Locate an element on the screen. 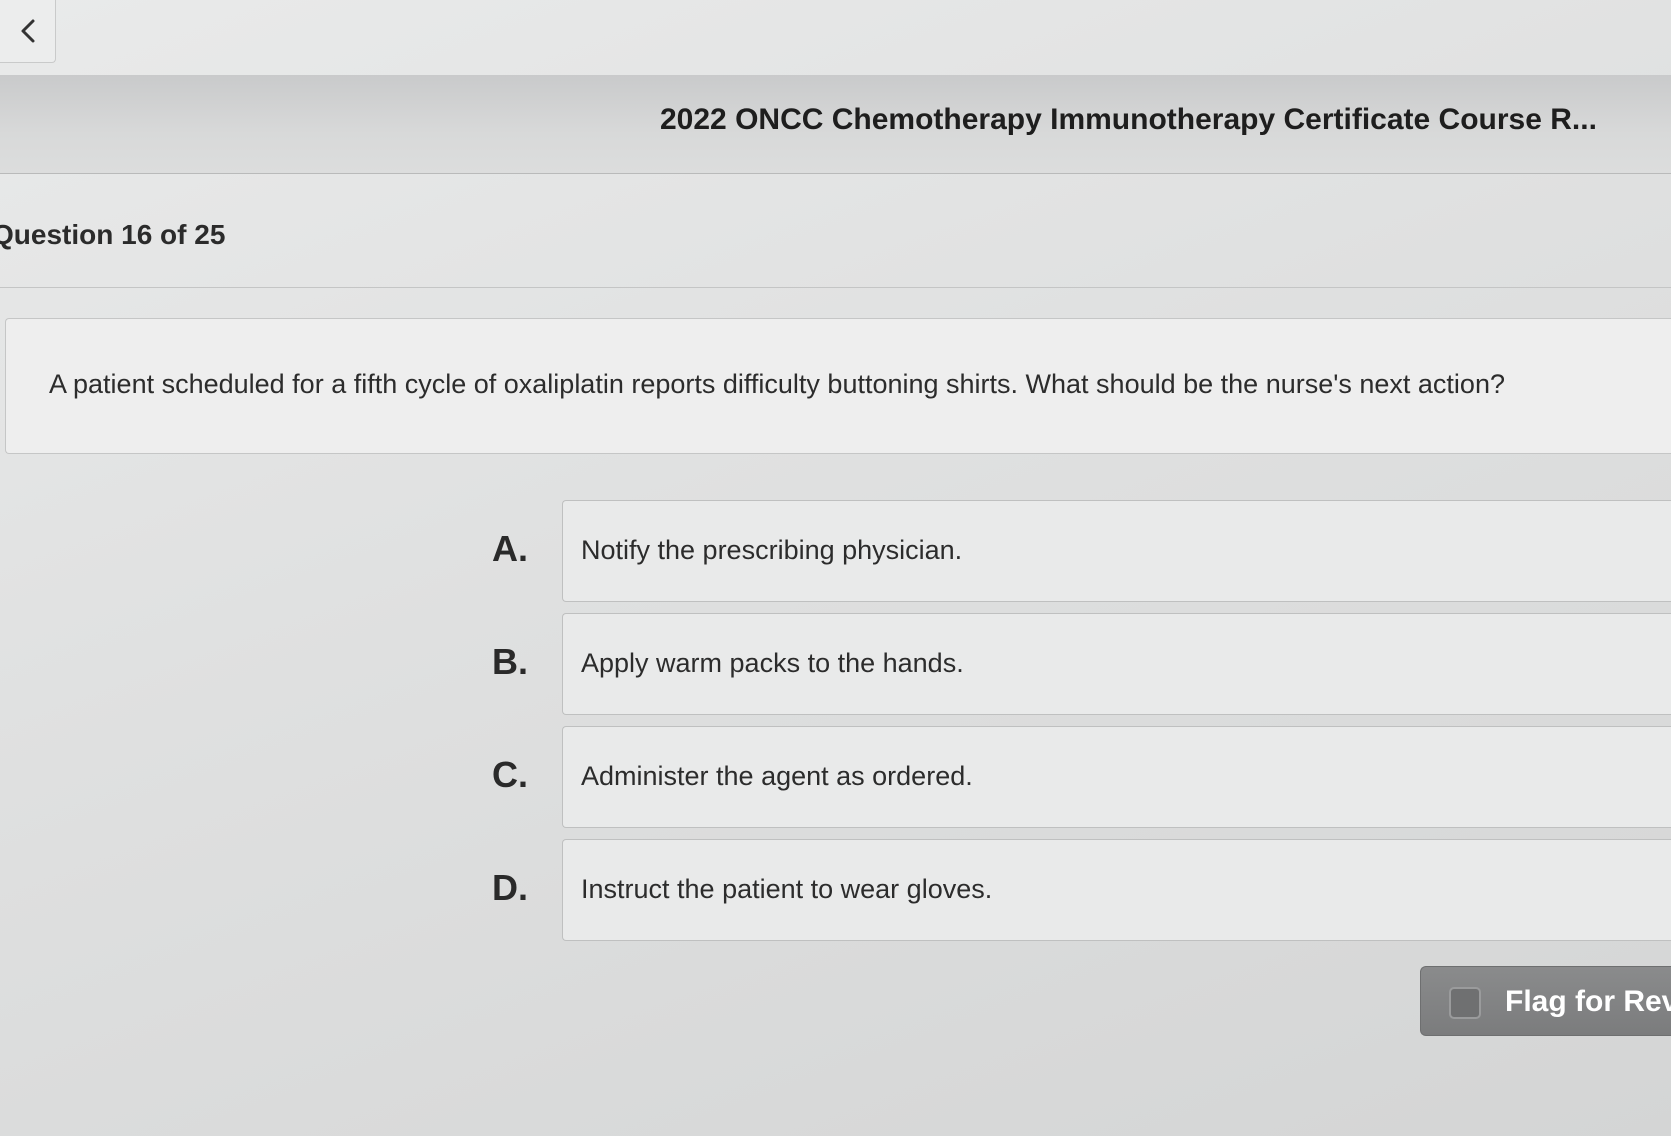  answer-option-a: A. Notify the prescribing physician. is located at coordinates (1075, 551).